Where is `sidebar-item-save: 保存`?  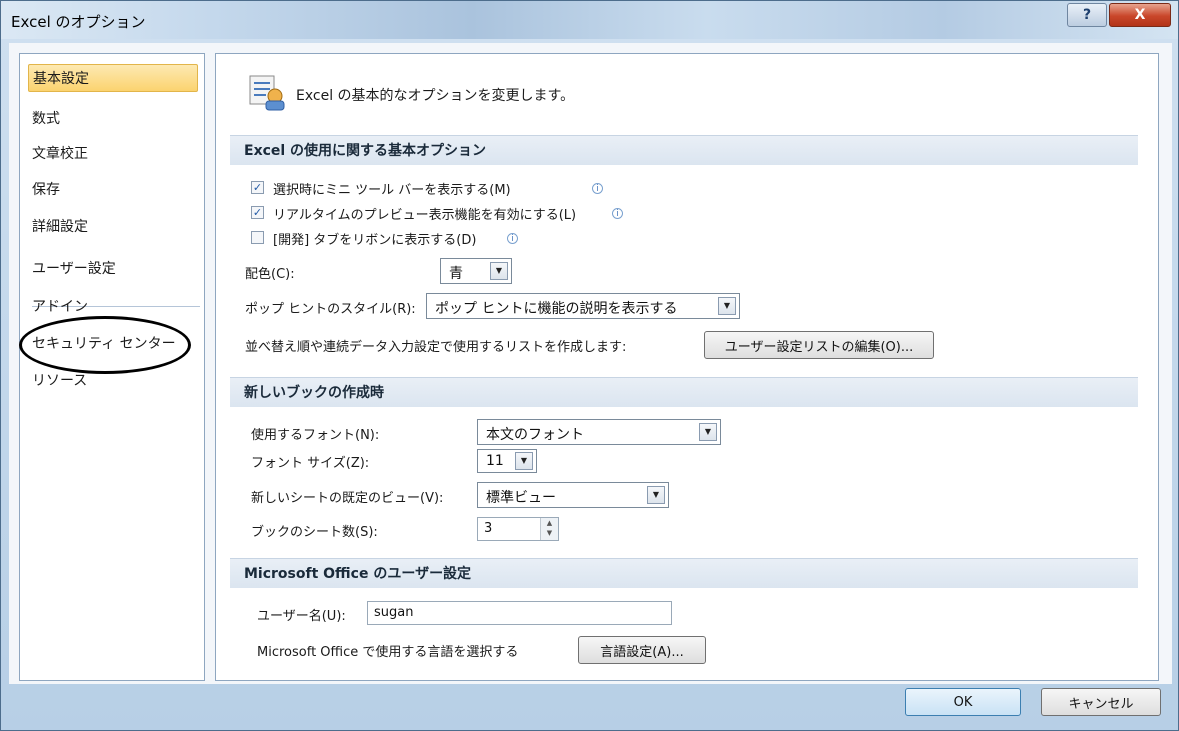
sidebar-item-save: 保存 is located at coordinates (113, 190).